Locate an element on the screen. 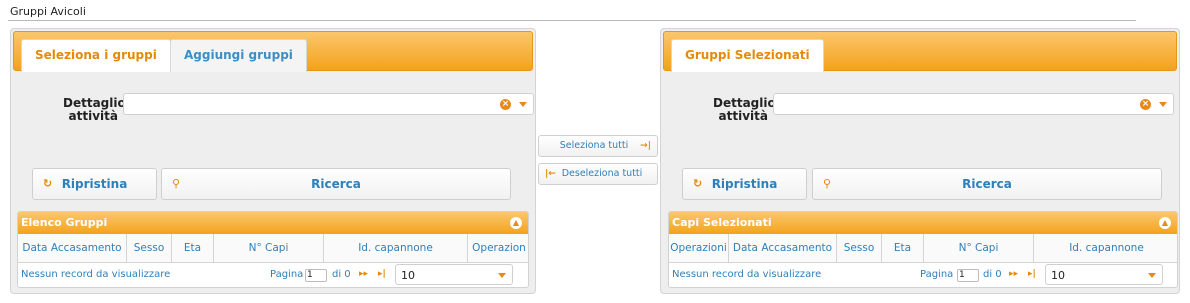  grid-header: Capi Selezionati ▲ is located at coordinates (923, 223).